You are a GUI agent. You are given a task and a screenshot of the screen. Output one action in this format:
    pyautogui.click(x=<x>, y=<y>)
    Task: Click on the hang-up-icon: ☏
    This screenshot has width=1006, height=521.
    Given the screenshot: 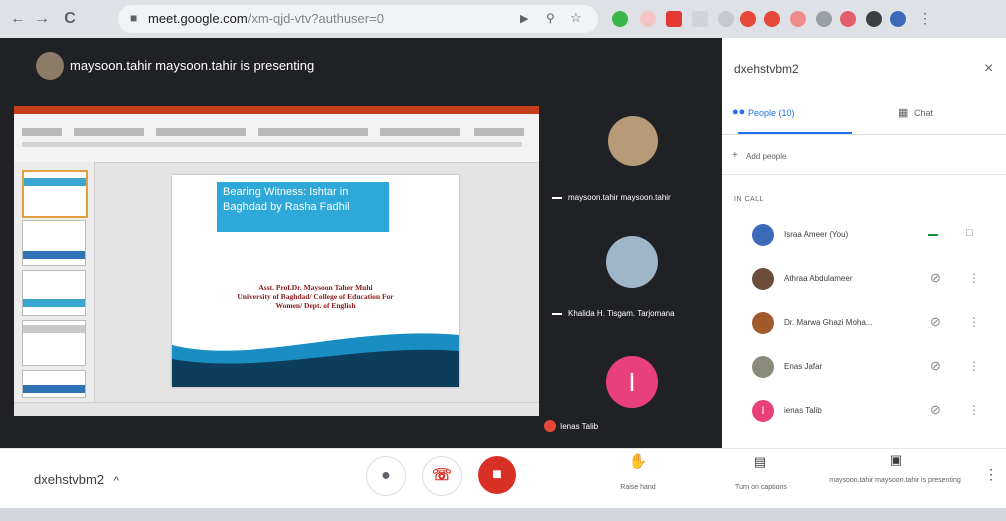 What is the action you would take?
    pyautogui.click(x=441, y=475)
    